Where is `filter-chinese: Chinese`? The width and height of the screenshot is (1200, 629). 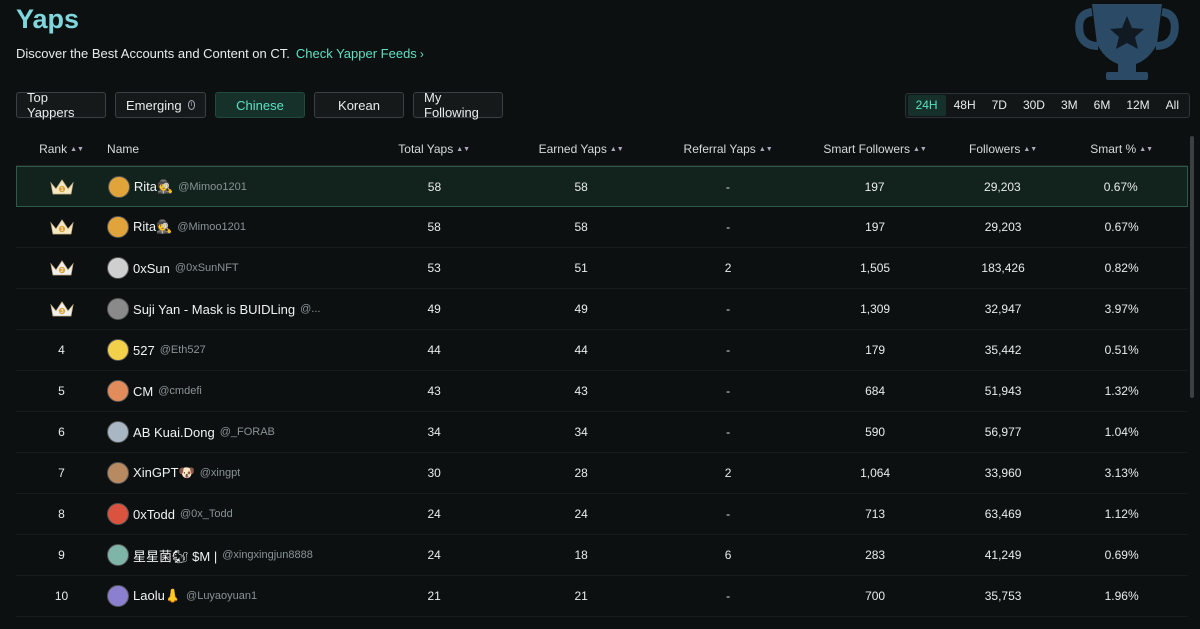 filter-chinese: Chinese is located at coordinates (260, 105).